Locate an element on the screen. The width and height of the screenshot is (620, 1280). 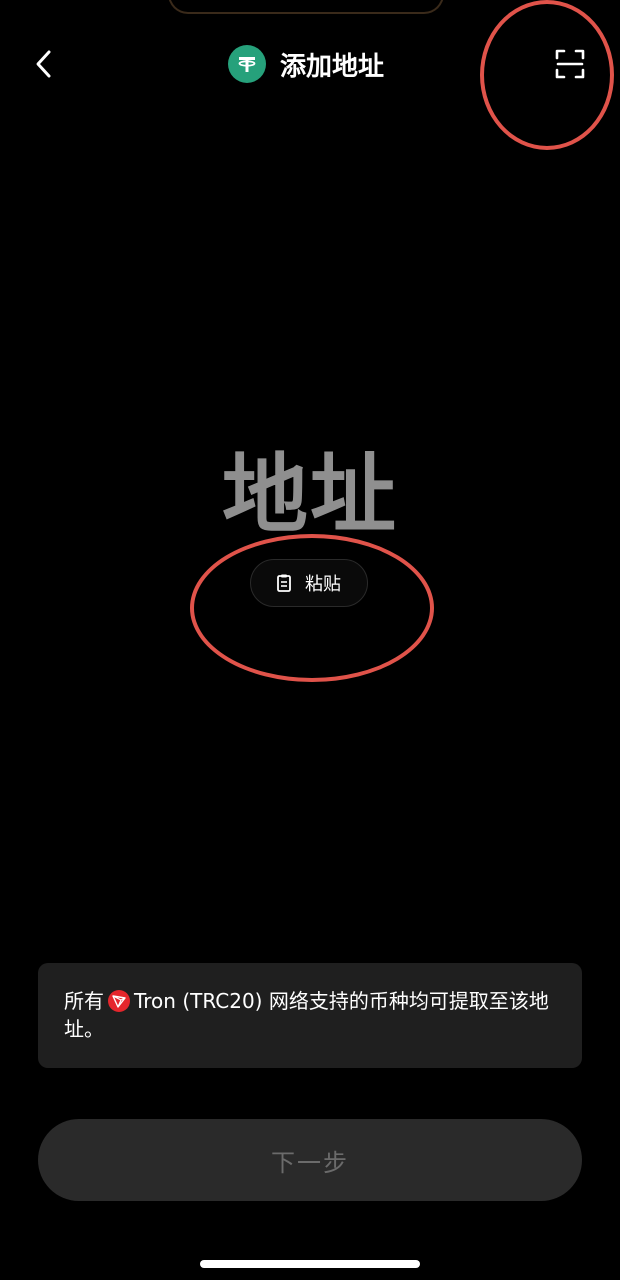
scan-icon is located at coordinates (570, 64).